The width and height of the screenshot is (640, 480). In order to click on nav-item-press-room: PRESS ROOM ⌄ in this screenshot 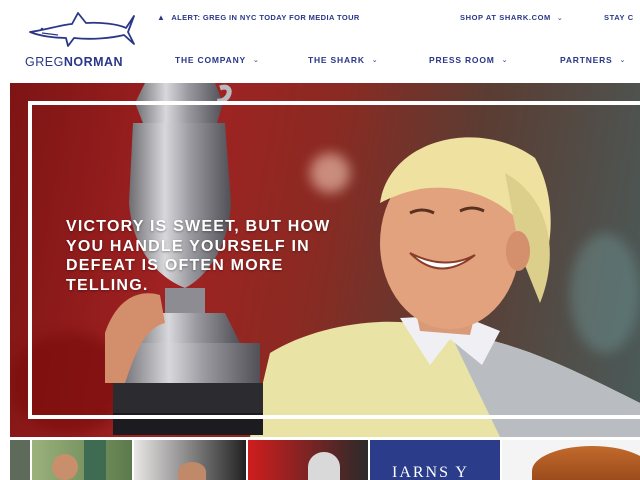, I will do `click(468, 60)`.